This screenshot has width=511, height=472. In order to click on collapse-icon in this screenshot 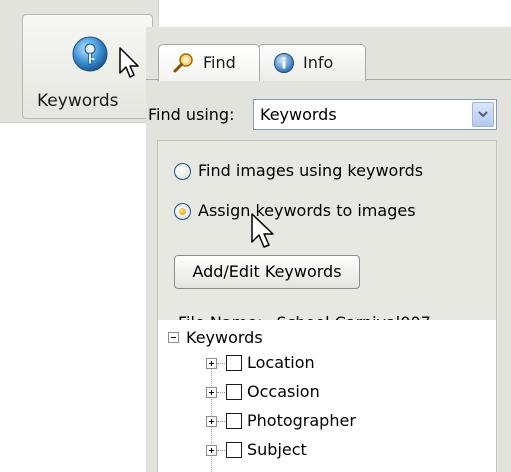, I will do `click(173, 337)`.